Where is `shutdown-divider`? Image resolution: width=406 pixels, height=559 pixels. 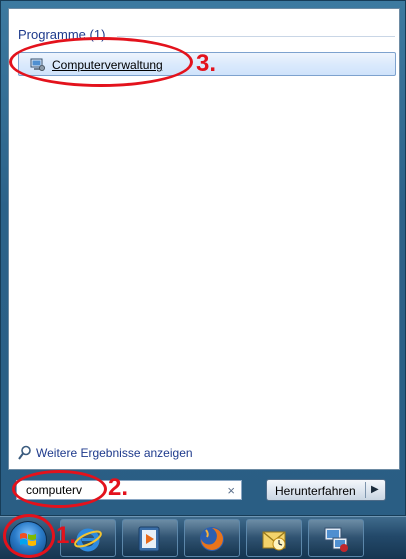
shutdown-divider is located at coordinates (365, 490).